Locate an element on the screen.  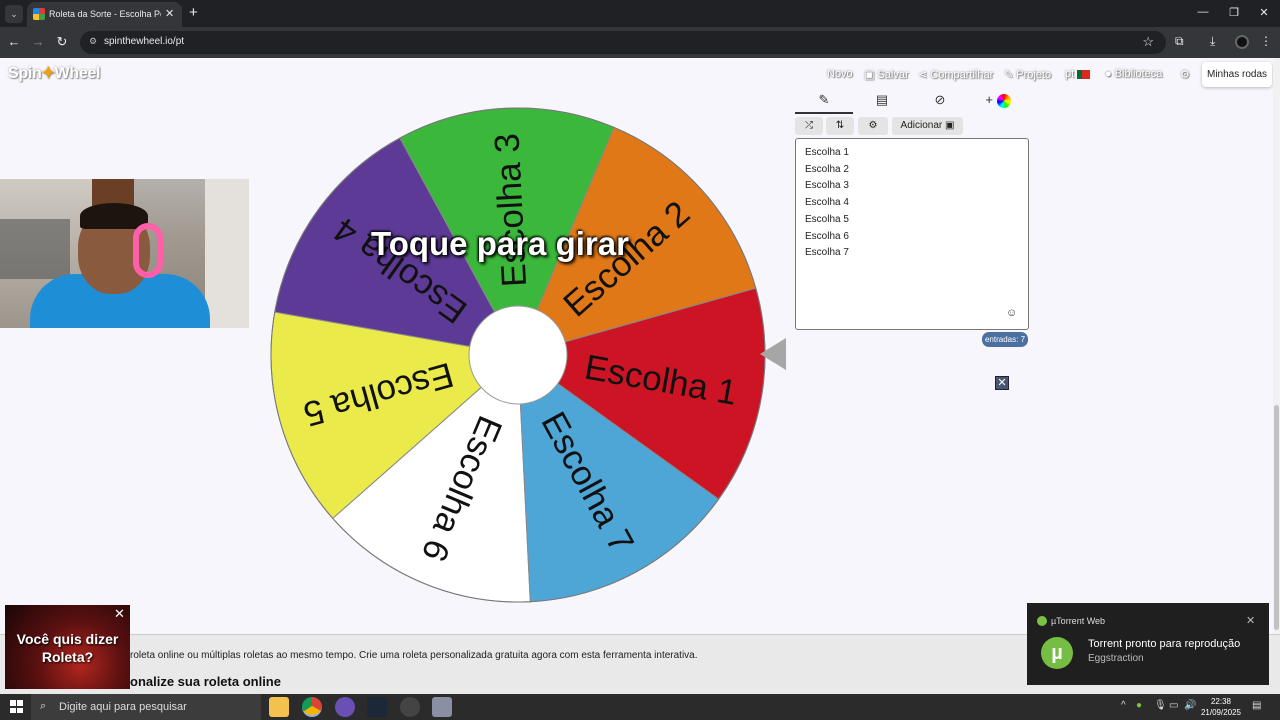
section-heading: onalize sua roleta online is located at coordinates (205, 681).